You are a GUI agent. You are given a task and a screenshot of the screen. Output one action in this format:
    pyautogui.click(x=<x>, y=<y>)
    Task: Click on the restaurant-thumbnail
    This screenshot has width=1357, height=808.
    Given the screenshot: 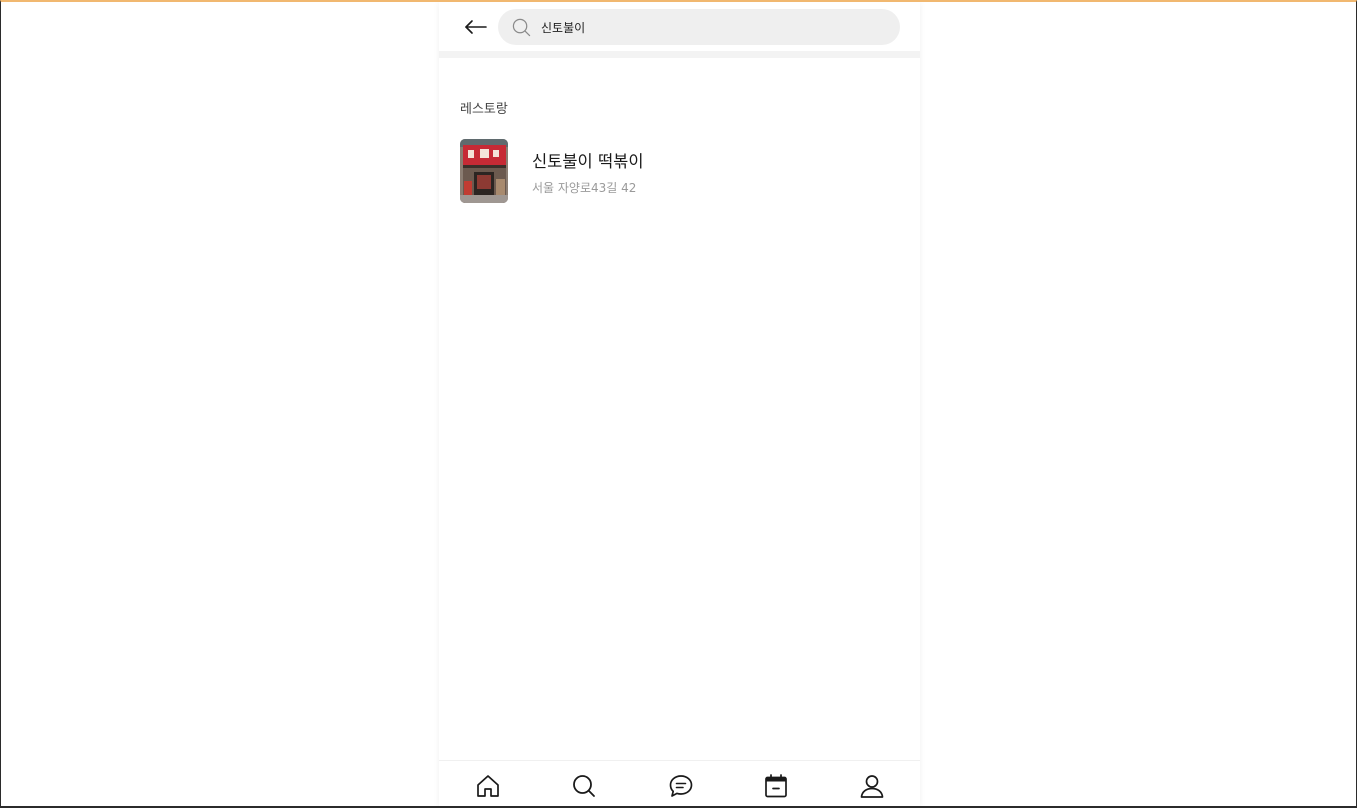 What is the action you would take?
    pyautogui.click(x=484, y=171)
    